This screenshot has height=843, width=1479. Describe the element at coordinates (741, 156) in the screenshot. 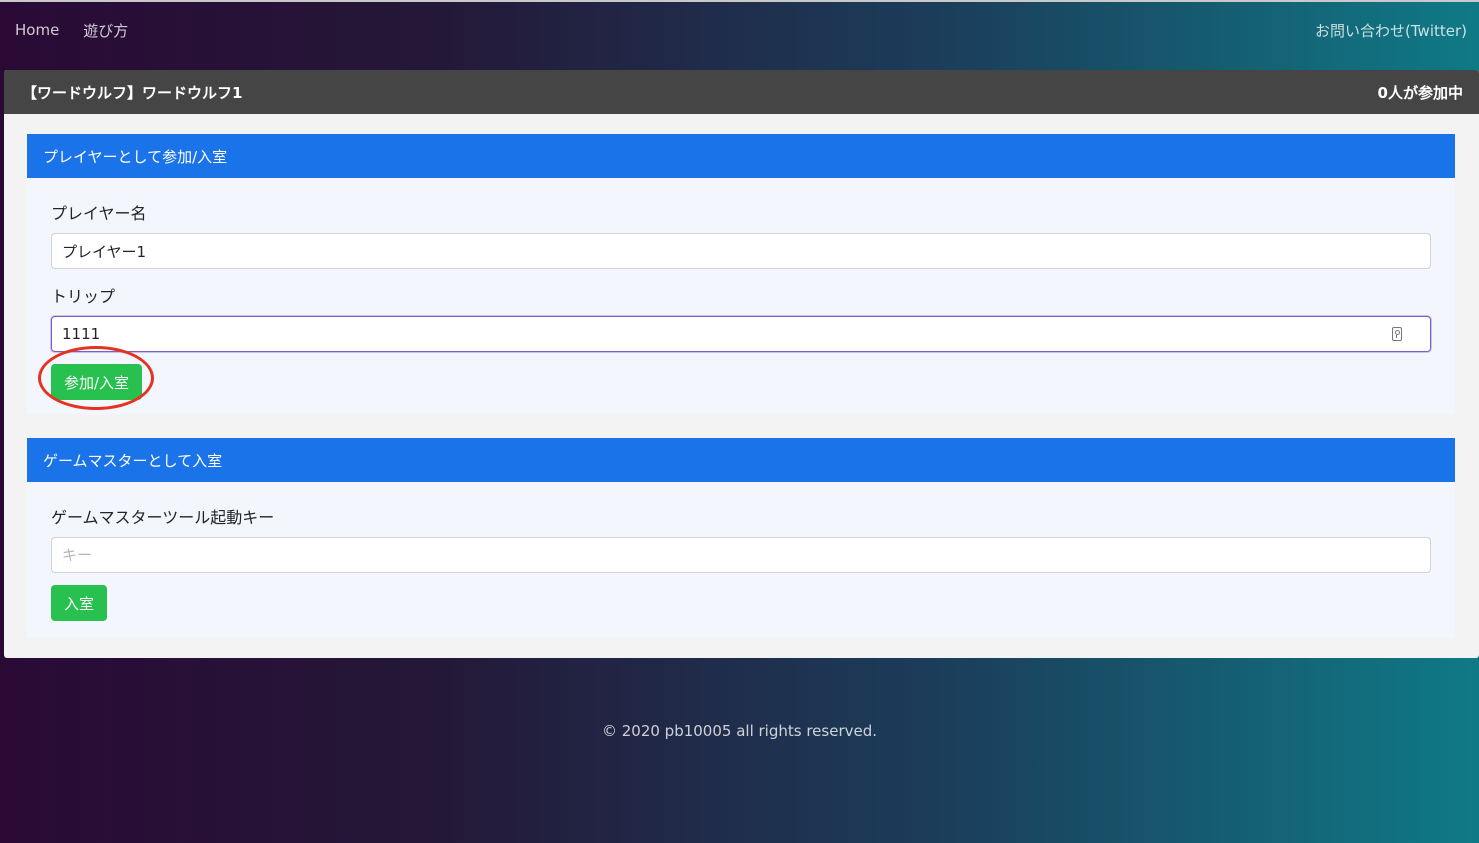

I see `player-panel-header: プレイヤーとして参加/入室` at that location.